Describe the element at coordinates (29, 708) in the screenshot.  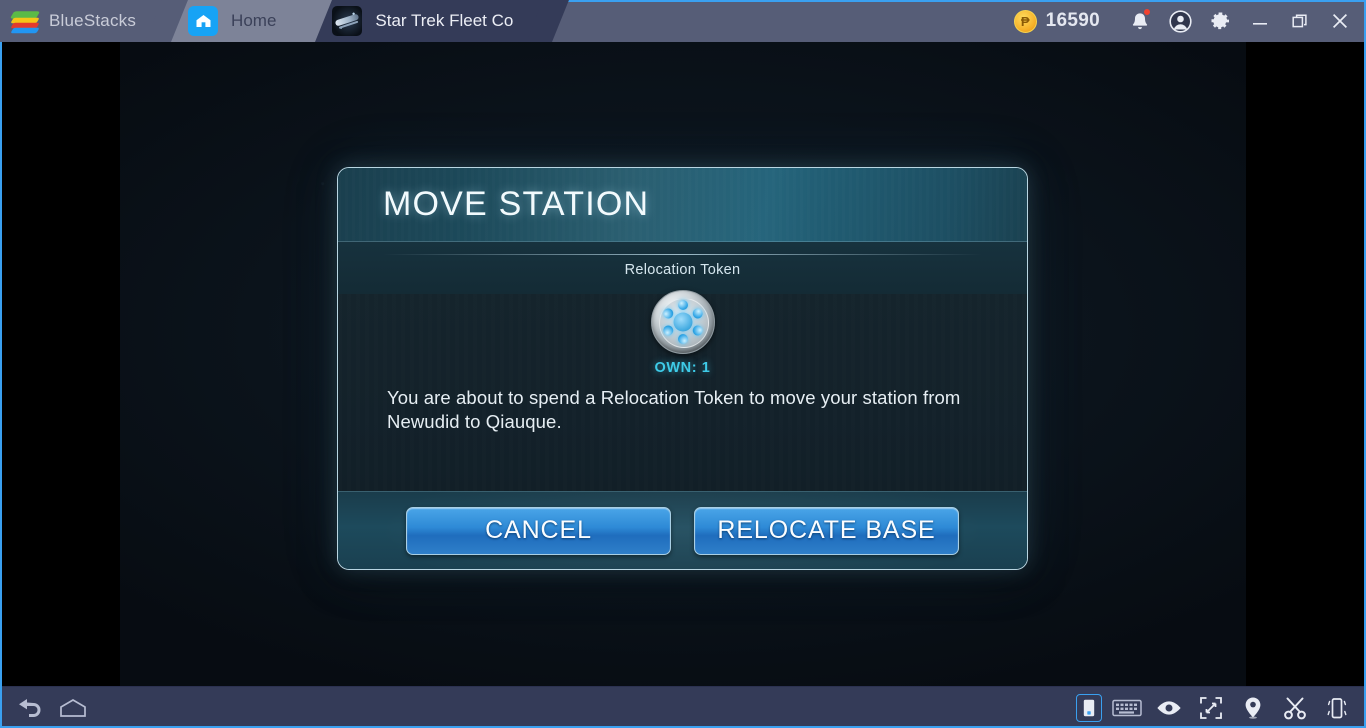
I see `back-arrow-icon` at that location.